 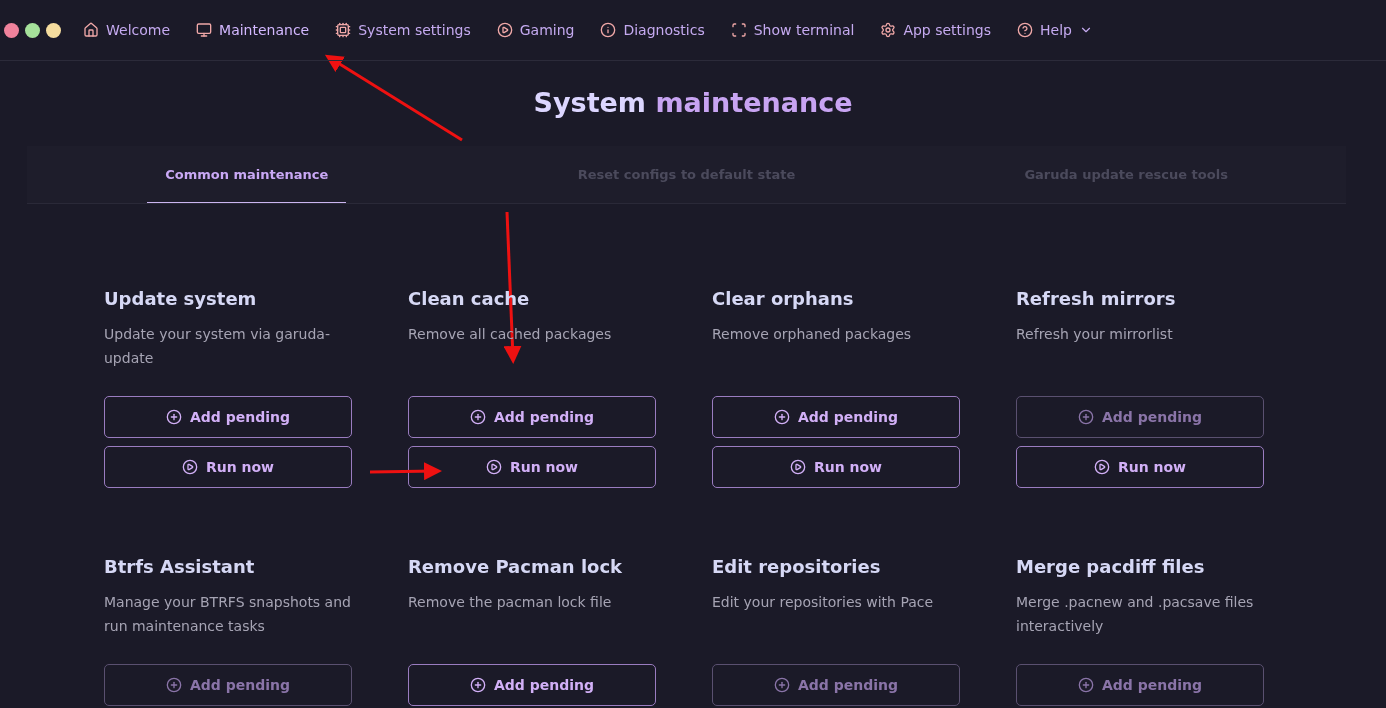 I want to click on close-dot, so click(x=11, y=30).